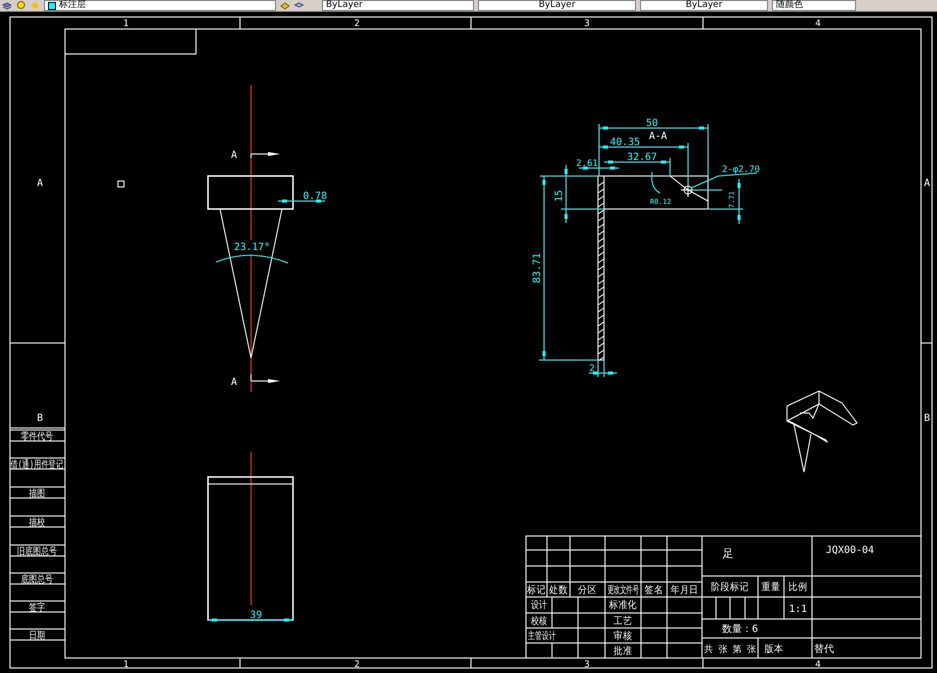 The height and width of the screenshot is (673, 937). What do you see at coordinates (623, 622) in the screenshot?
I see `signature-label: 工艺` at bounding box center [623, 622].